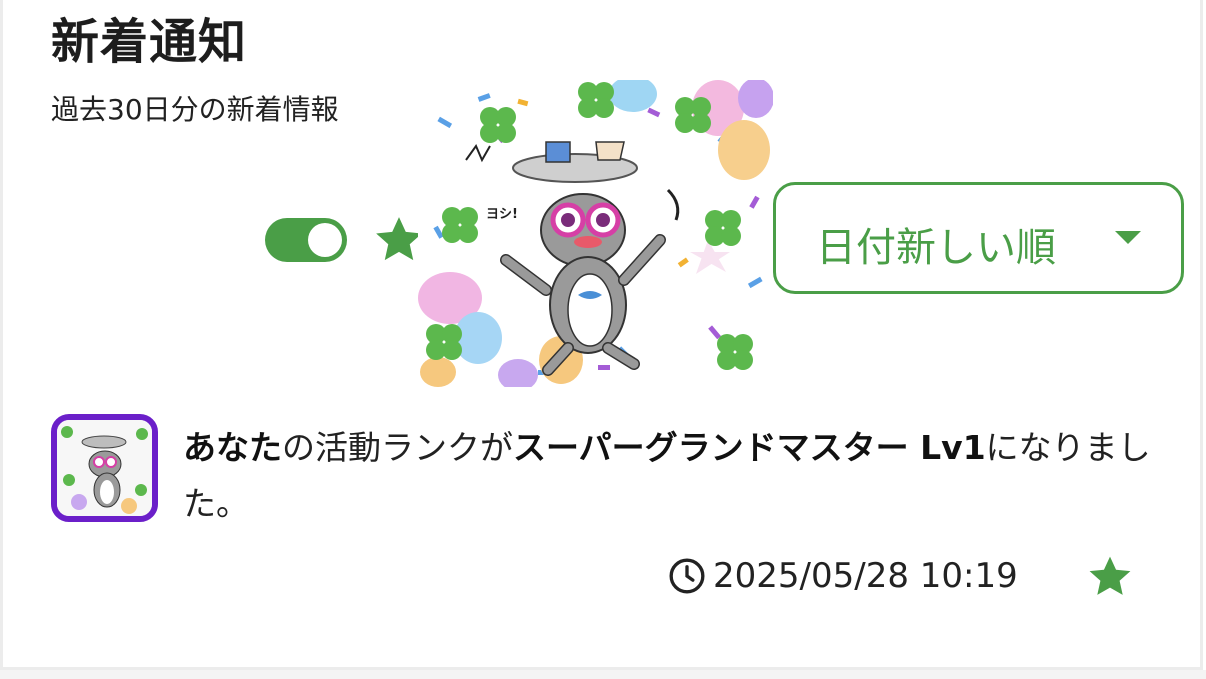 This screenshot has height=679, width=1206. What do you see at coordinates (687, 576) in the screenshot?
I see `clock-icon` at bounding box center [687, 576].